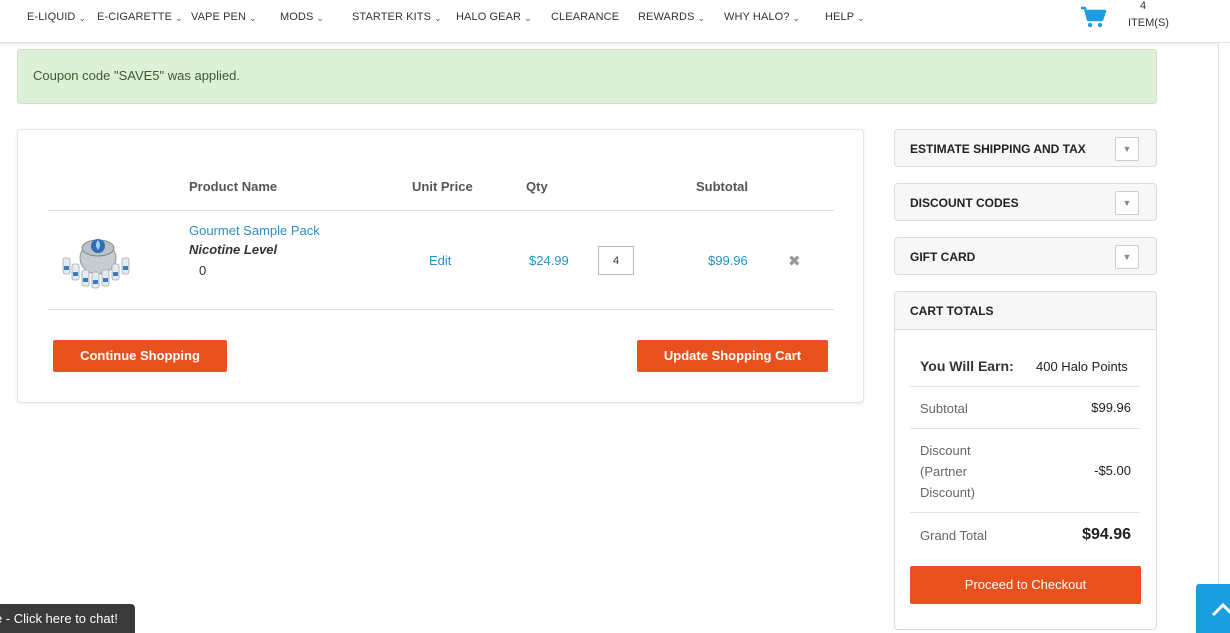 The height and width of the screenshot is (633, 1230). I want to click on grand-total-label: Grand Total, so click(953, 535).